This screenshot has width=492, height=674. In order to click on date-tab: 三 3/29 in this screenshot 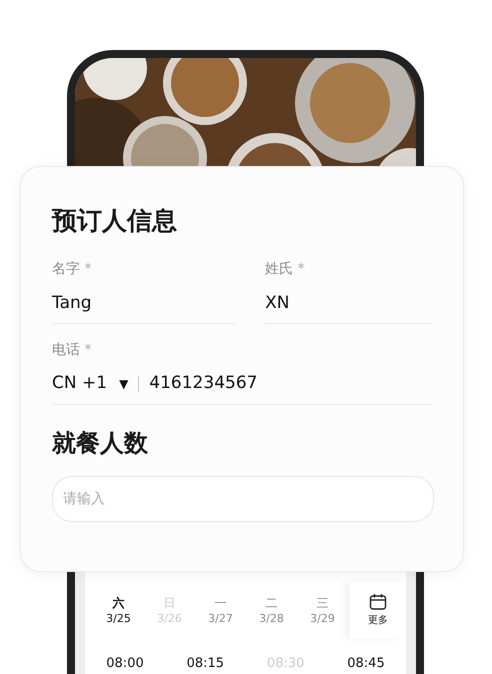, I will do `click(322, 610)`.